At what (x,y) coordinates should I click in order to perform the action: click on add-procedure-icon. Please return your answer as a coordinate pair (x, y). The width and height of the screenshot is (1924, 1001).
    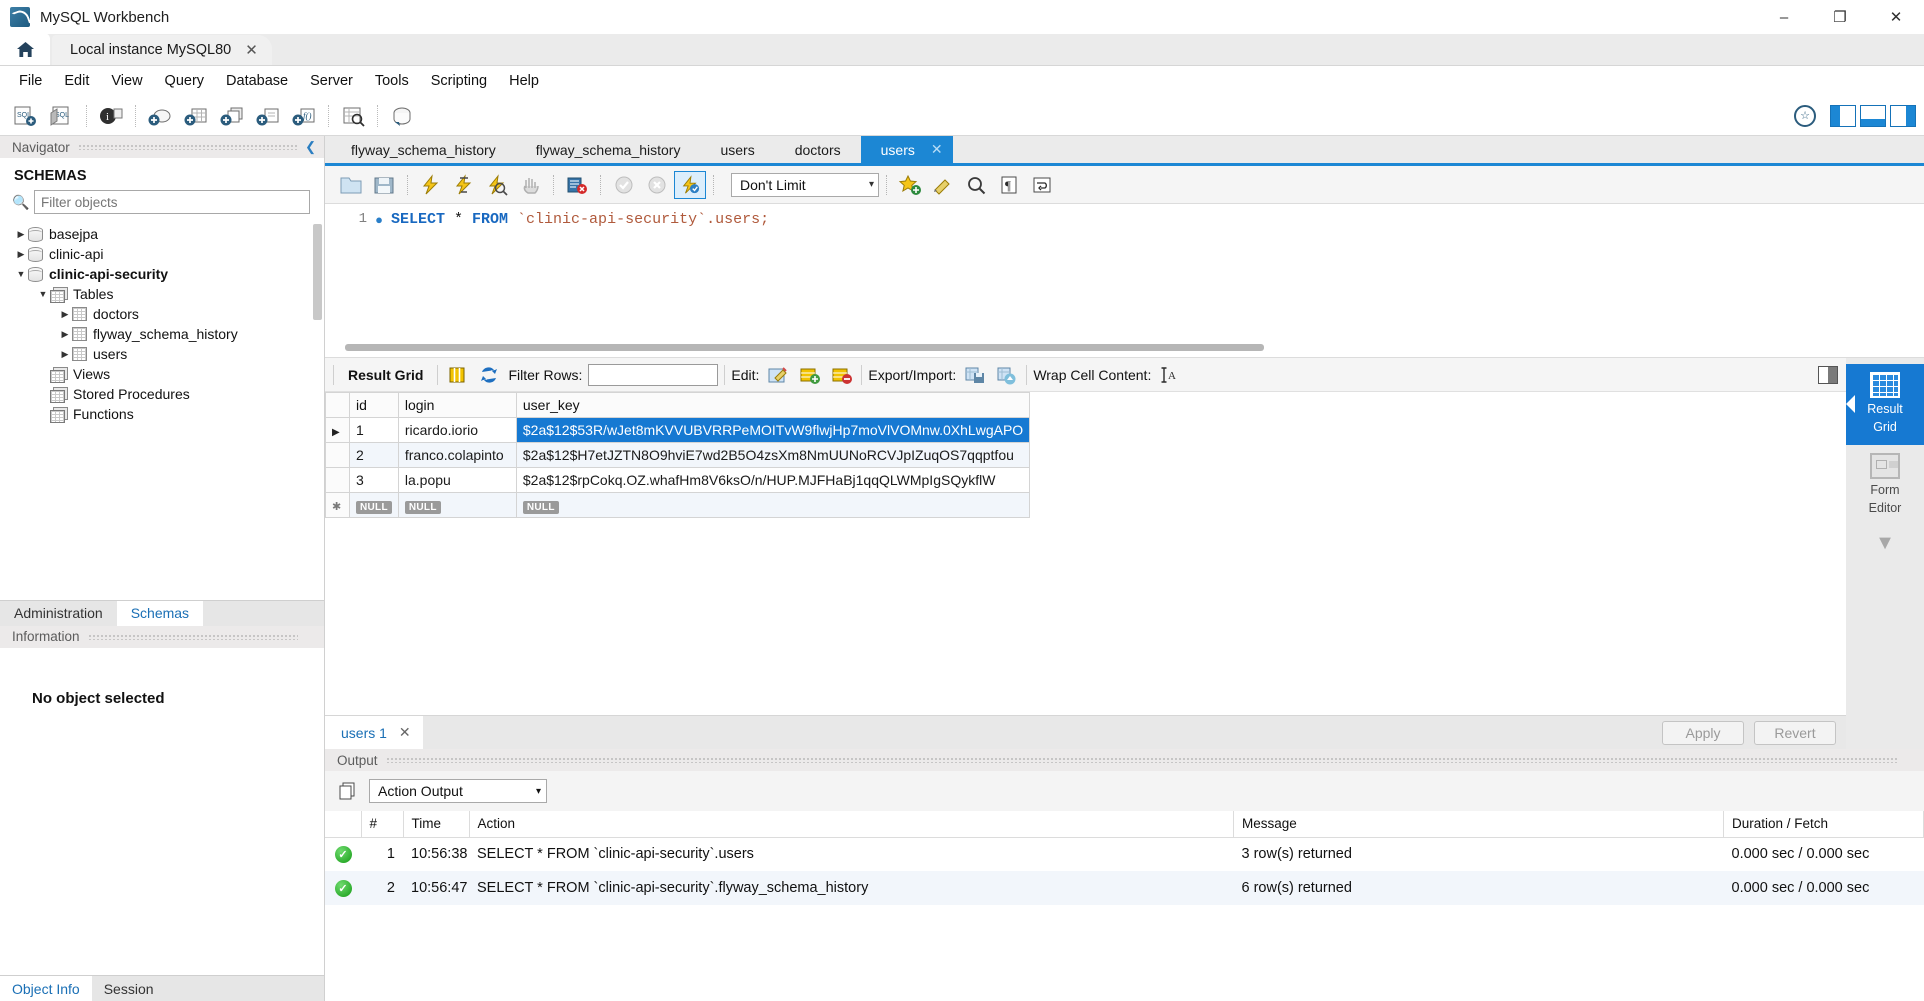
    Looking at the image, I should click on (268, 116).